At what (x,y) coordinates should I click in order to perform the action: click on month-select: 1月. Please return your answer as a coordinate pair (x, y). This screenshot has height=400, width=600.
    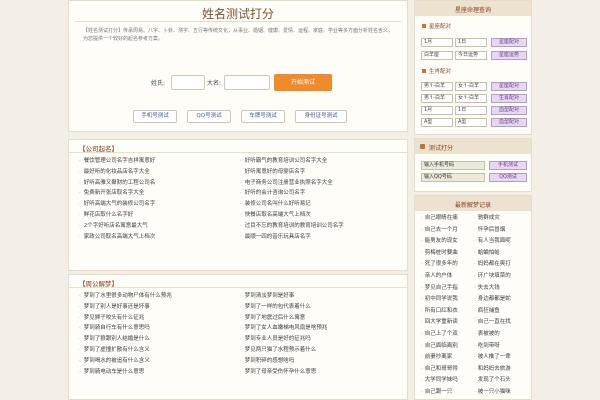
    Looking at the image, I should click on (437, 42).